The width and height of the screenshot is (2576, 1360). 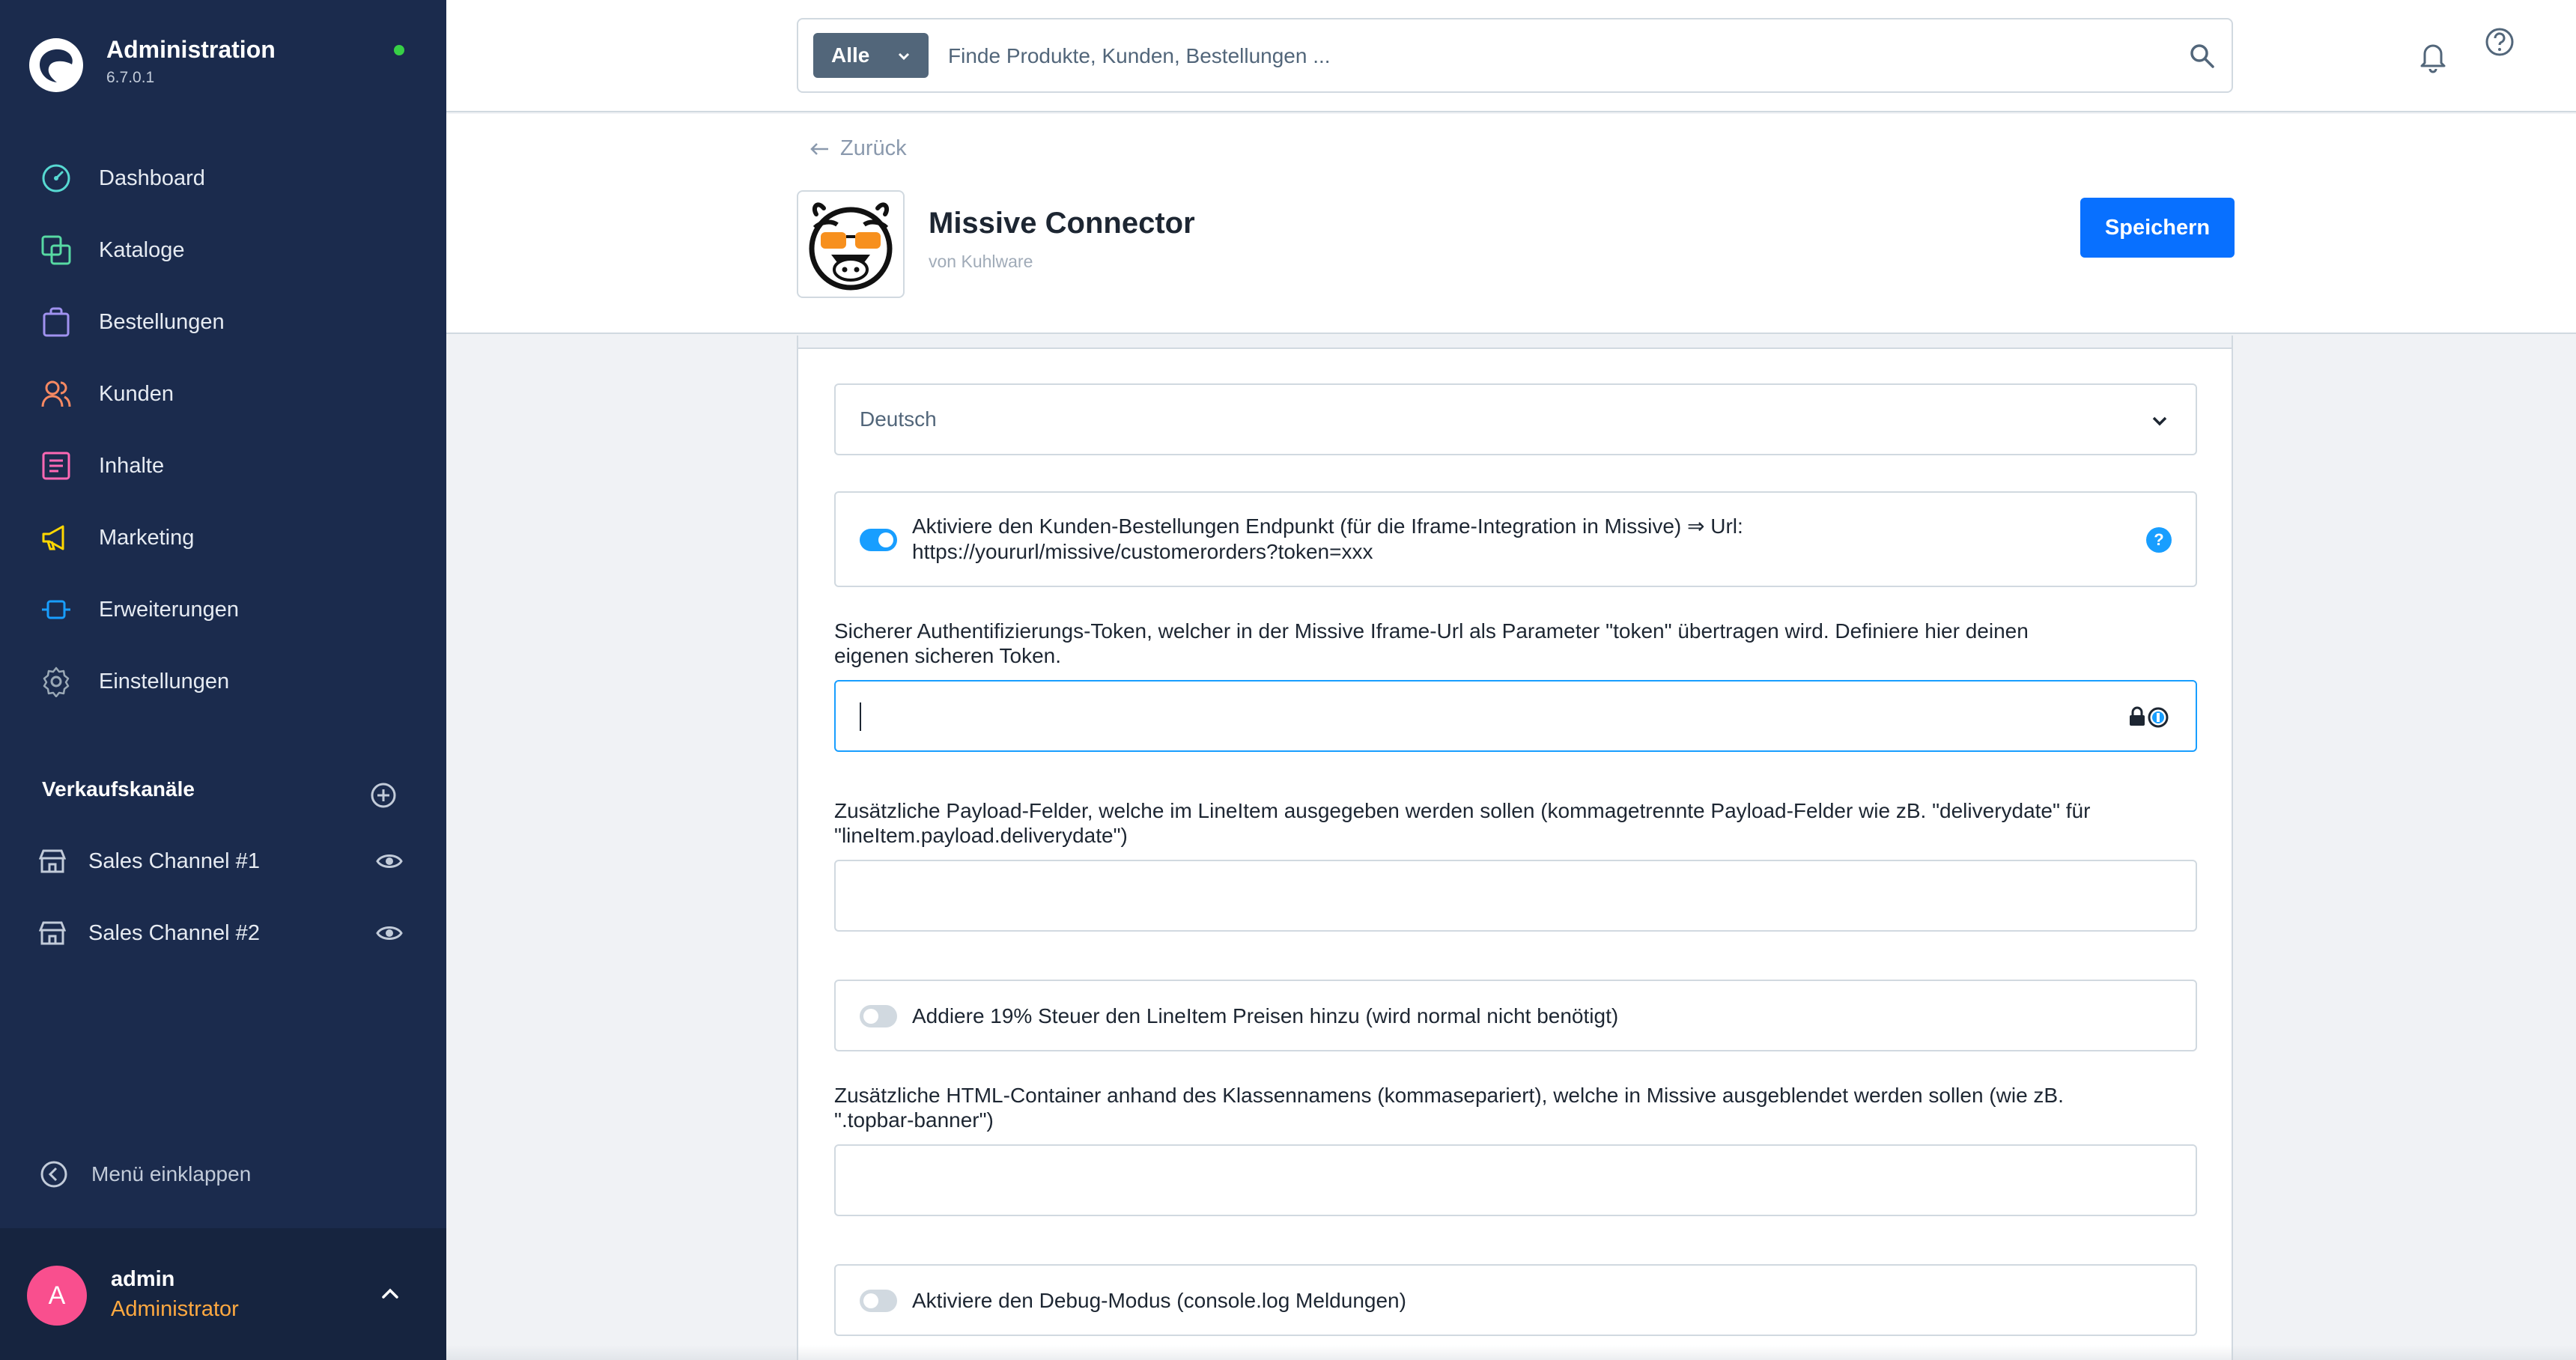 What do you see at coordinates (56, 537) in the screenshot?
I see `marketing-icon` at bounding box center [56, 537].